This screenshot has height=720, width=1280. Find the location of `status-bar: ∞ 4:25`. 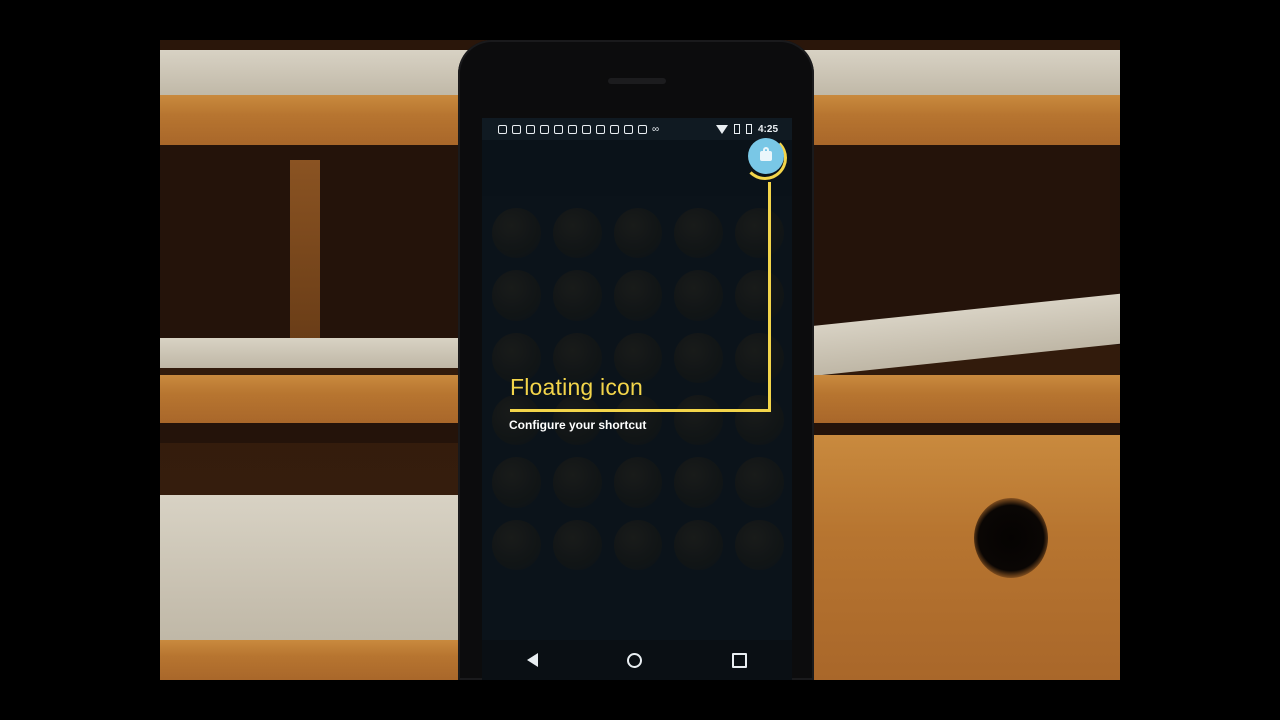

status-bar: ∞ 4:25 is located at coordinates (637, 129).